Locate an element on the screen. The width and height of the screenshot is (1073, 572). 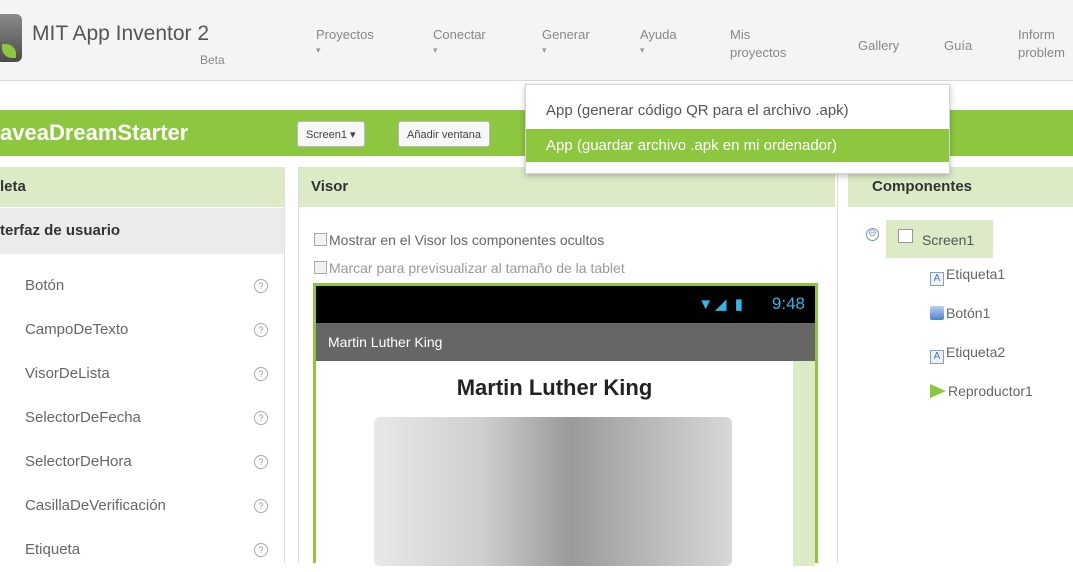
menu-generar: Generar ▾ is located at coordinates (566, 41).